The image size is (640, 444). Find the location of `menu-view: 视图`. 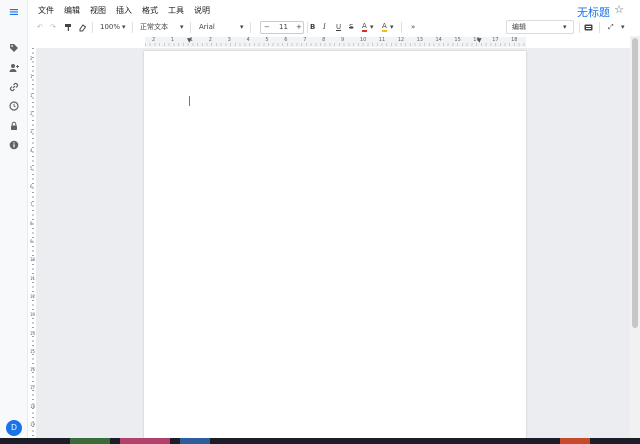

menu-view: 视图 is located at coordinates (98, 10).